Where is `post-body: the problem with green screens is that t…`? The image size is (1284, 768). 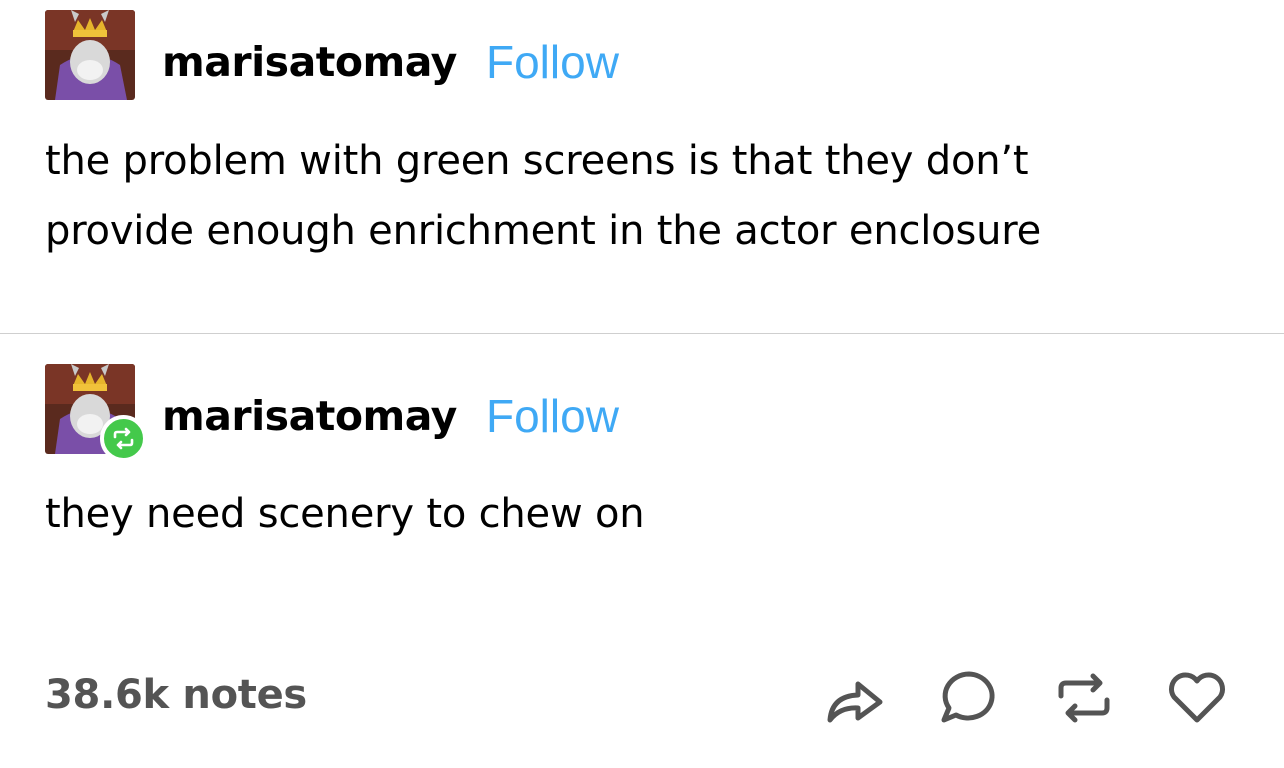 post-body: the problem with green screens is that t… is located at coordinates (543, 196).